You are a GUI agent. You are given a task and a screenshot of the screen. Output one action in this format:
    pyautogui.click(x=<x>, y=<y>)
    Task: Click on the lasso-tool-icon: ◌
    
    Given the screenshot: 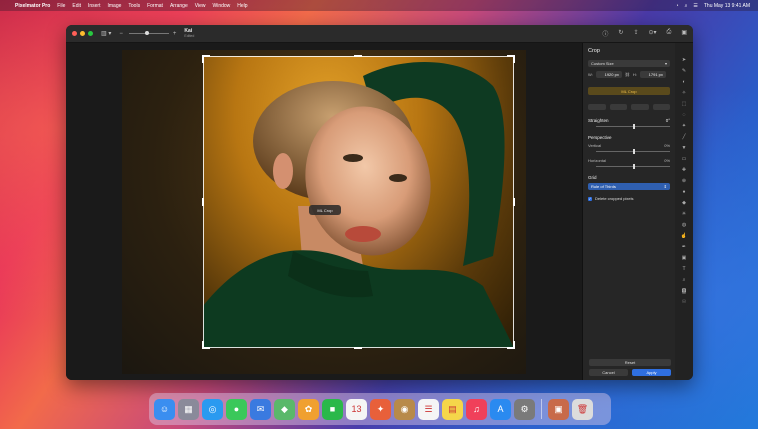 What is the action you would take?
    pyautogui.click(x=684, y=115)
    